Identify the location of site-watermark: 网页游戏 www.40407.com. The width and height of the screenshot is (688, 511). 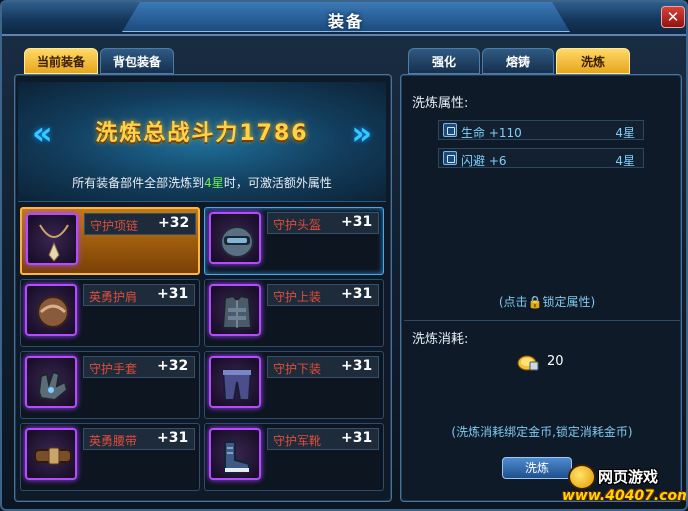
(625, 486).